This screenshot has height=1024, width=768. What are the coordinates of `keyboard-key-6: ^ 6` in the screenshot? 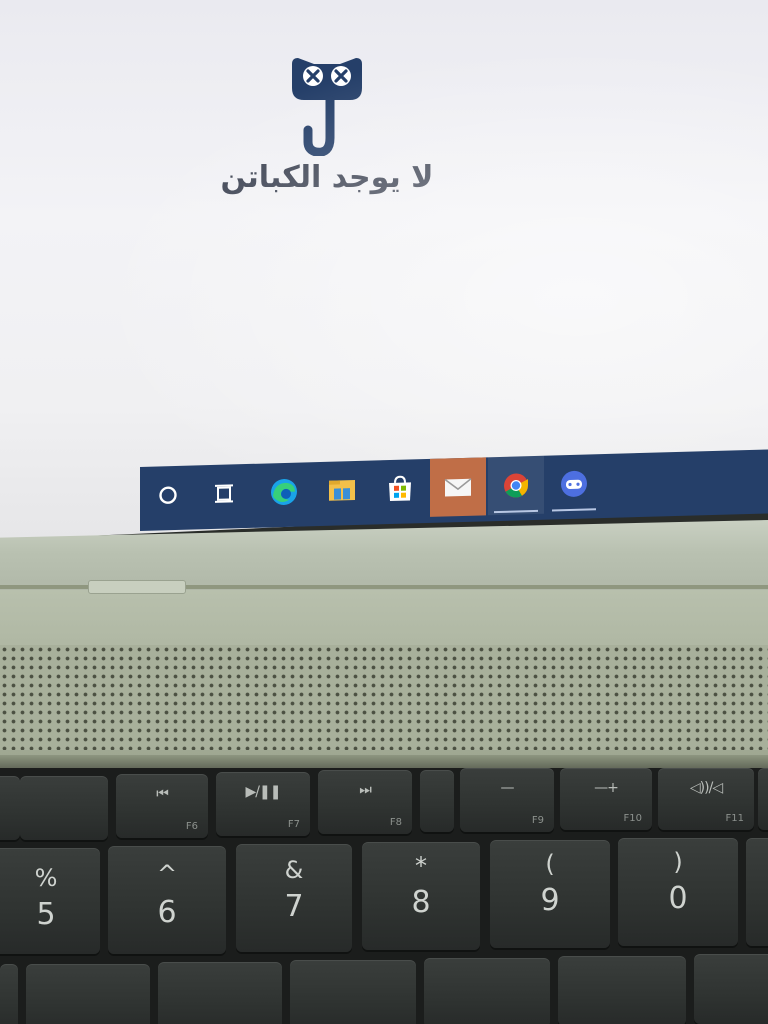 It's located at (167, 900).